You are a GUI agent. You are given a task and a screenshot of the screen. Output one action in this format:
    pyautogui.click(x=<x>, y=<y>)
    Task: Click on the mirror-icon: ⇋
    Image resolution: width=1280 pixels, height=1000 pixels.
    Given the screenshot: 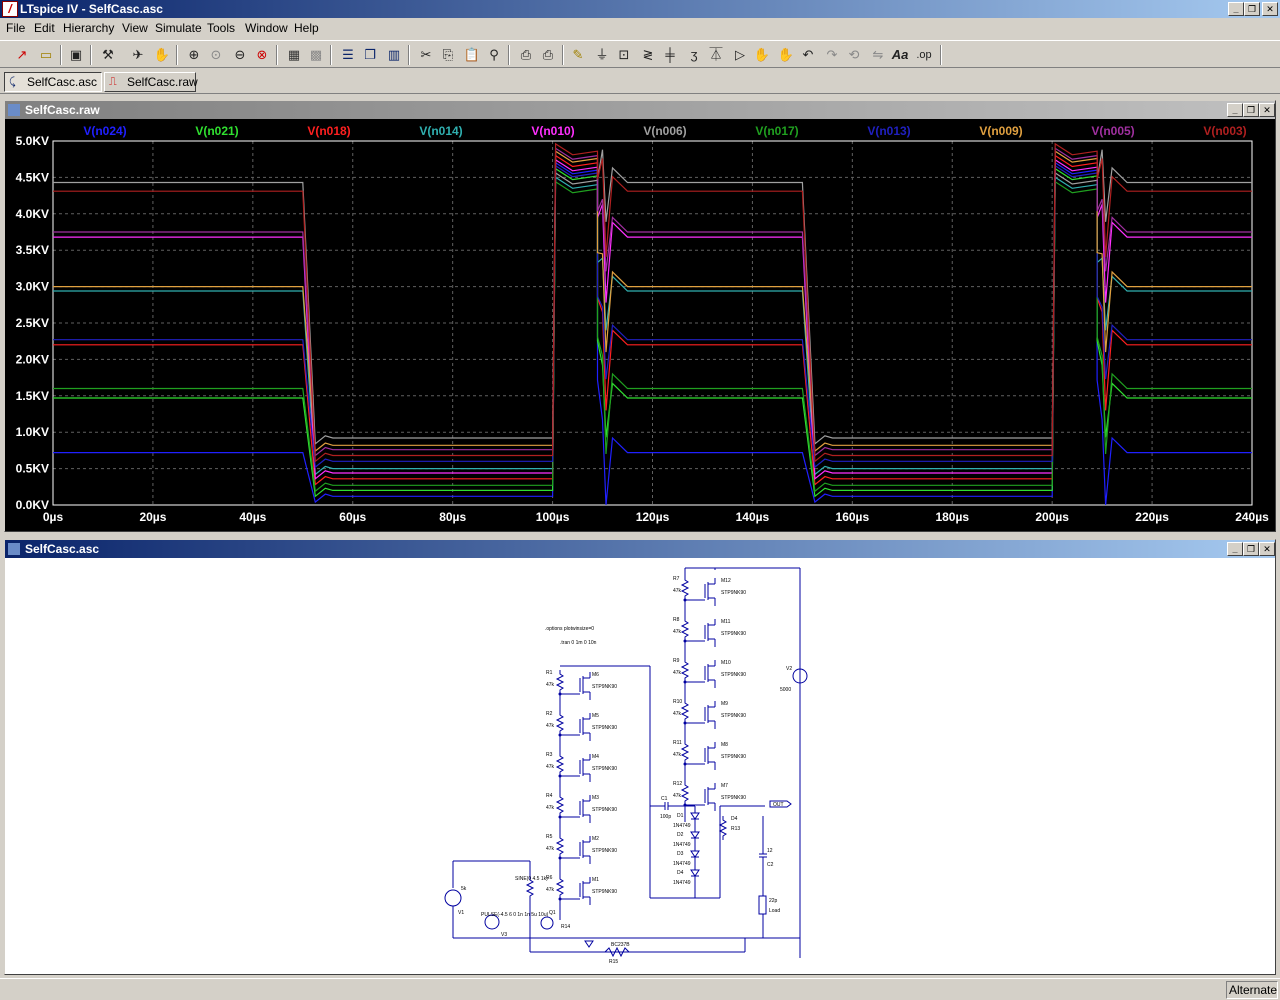 What is the action you would take?
    pyautogui.click(x=878, y=55)
    